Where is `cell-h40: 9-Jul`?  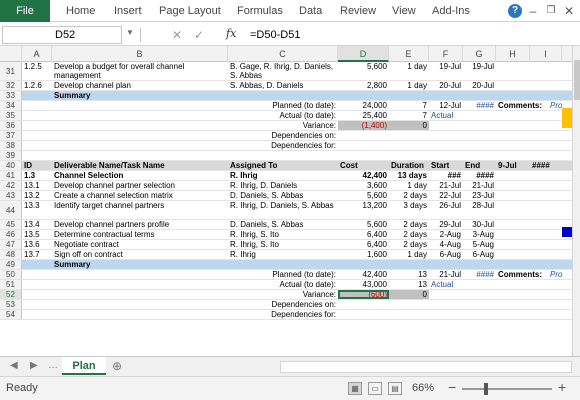 cell-h40: 9-Jul is located at coordinates (513, 165).